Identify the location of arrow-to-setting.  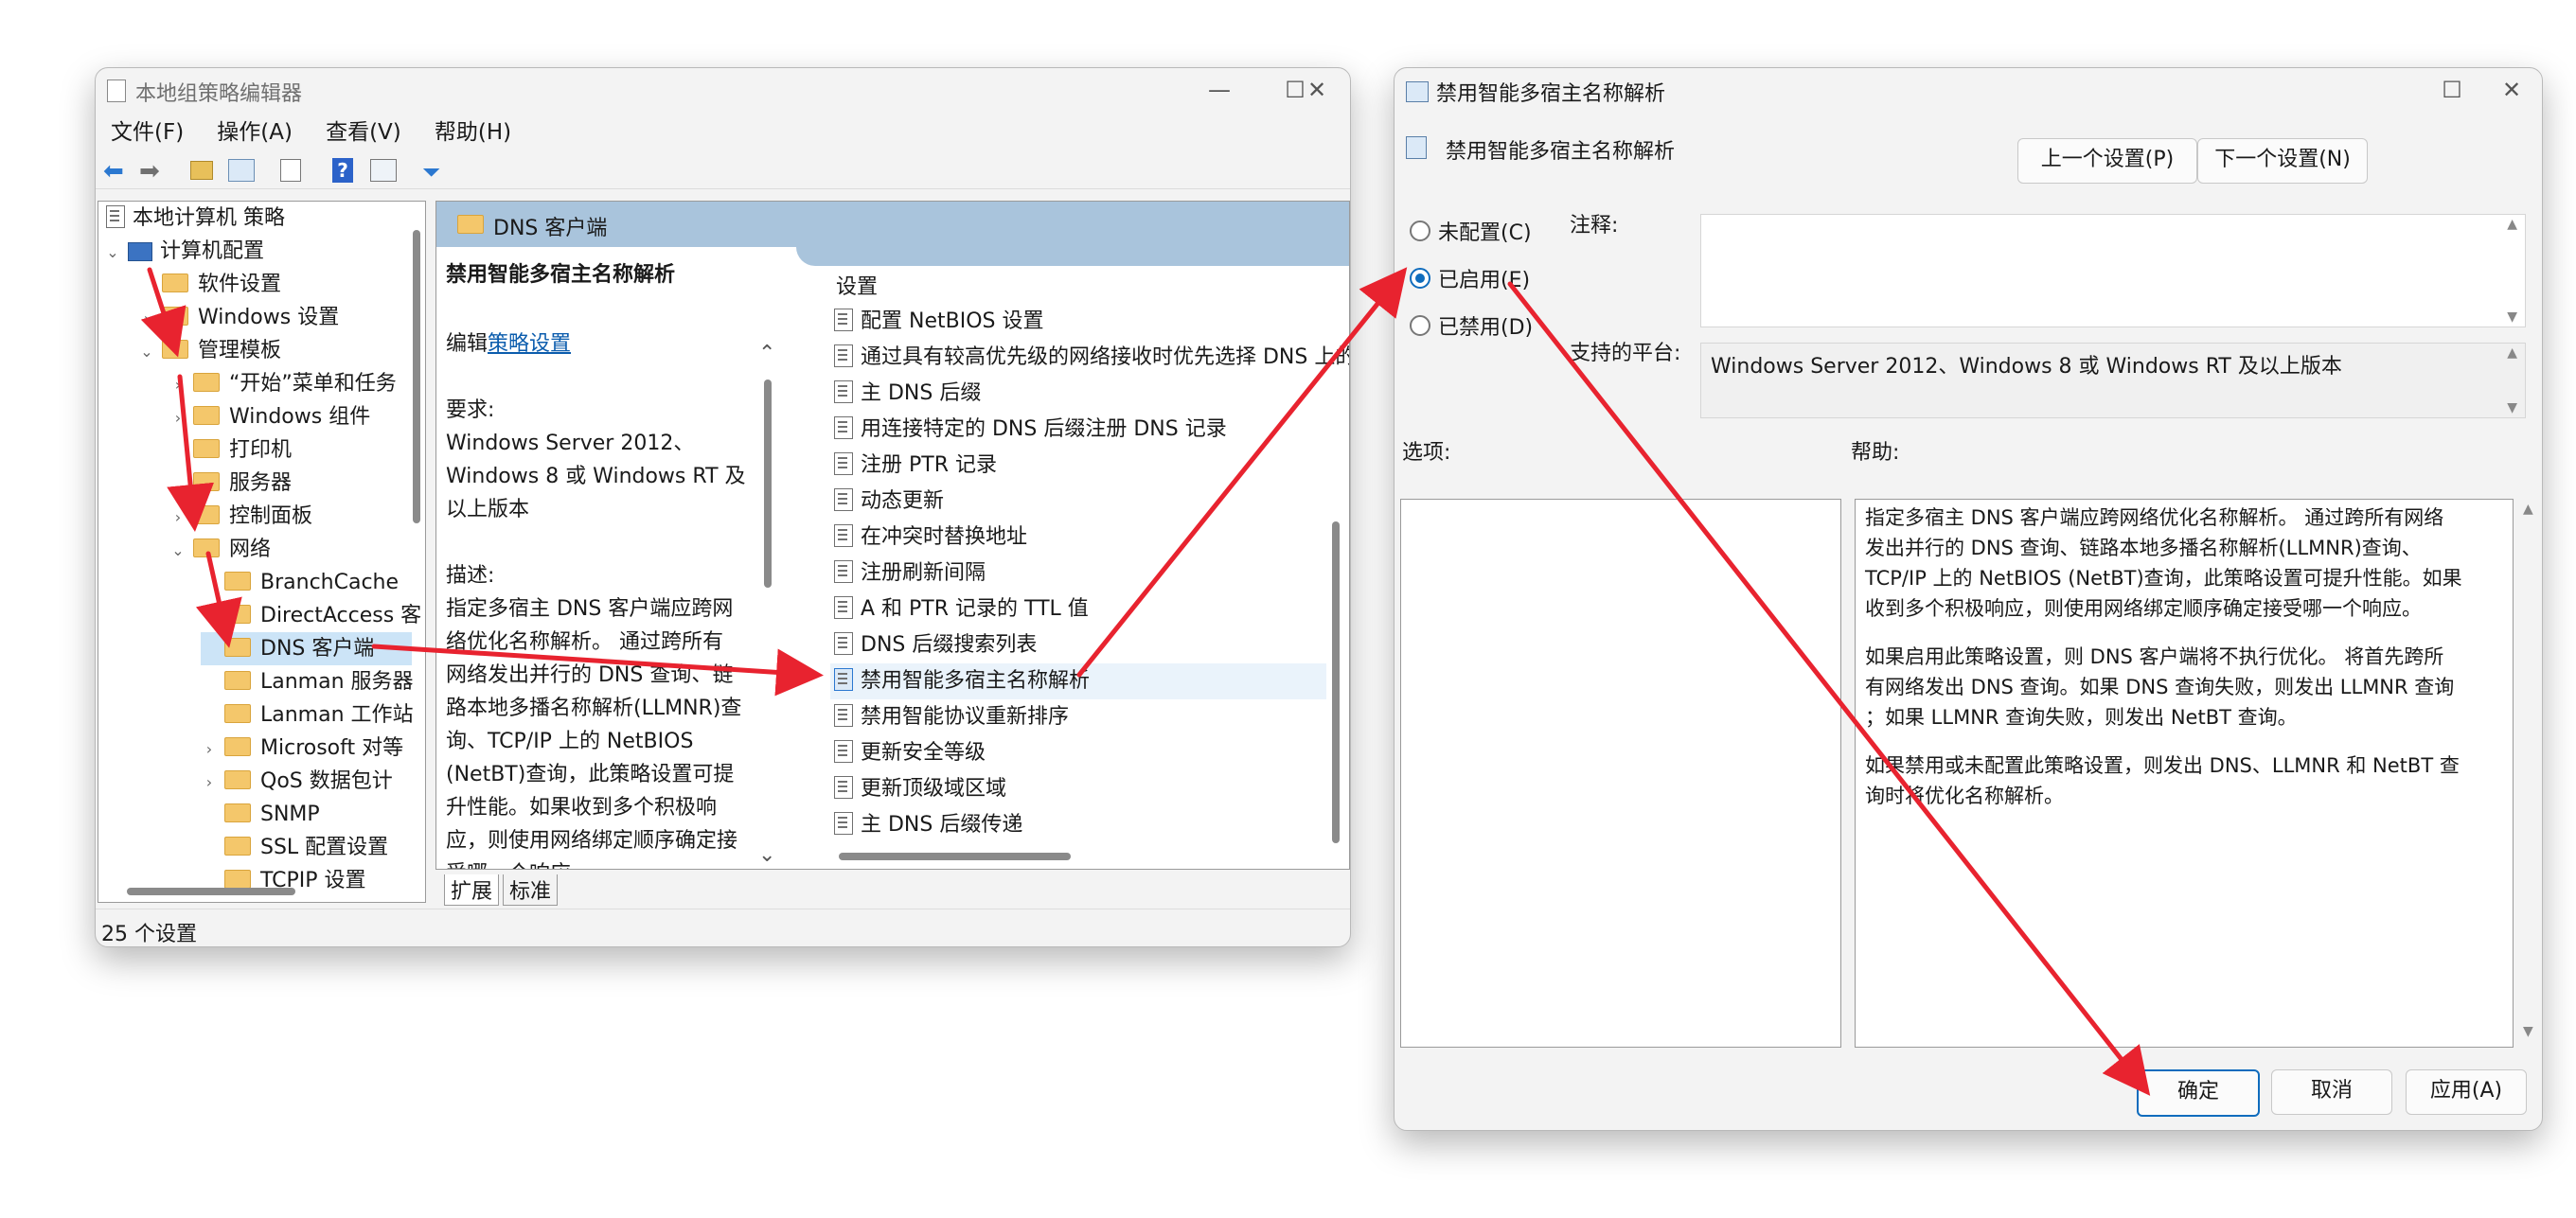
(597, 671).